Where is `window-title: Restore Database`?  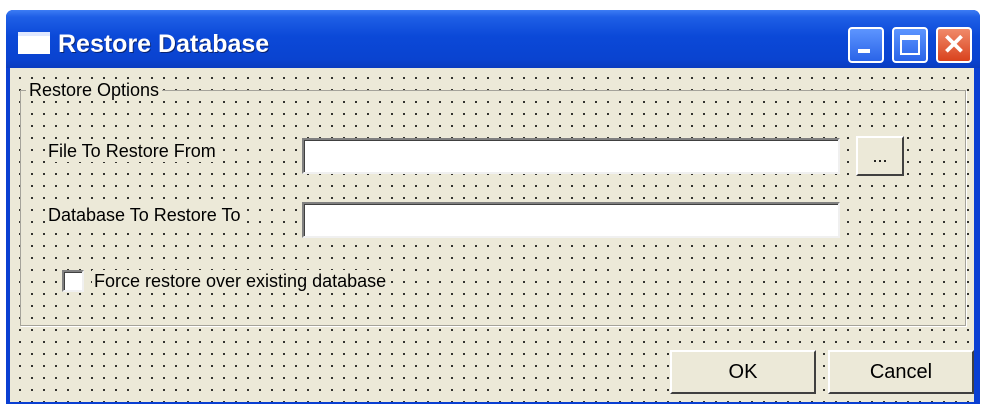
window-title: Restore Database is located at coordinates (164, 44).